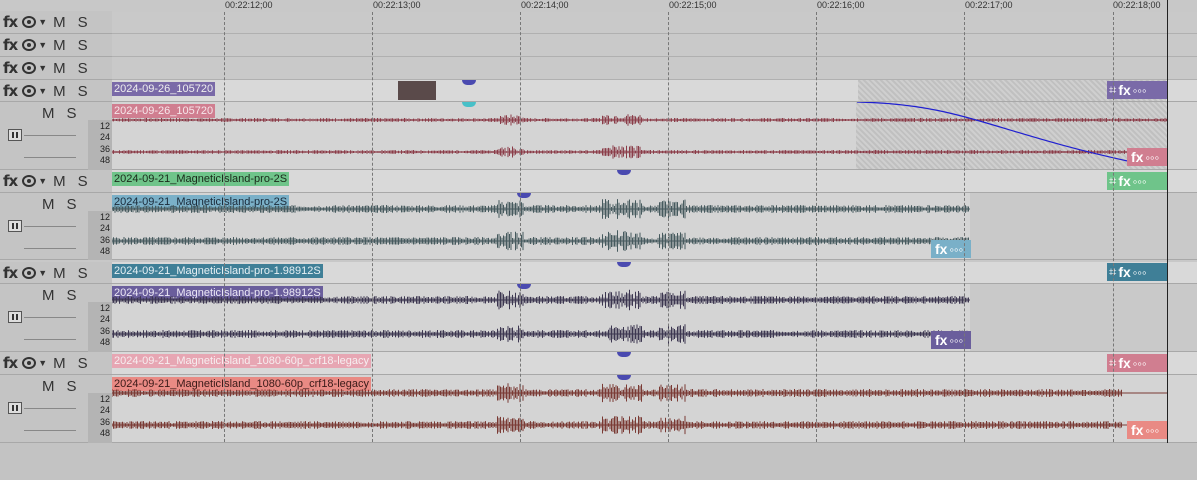  Describe the element at coordinates (654, 226) in the screenshot. I see `audio-clip-track-5: 2024-09-21_MagneticIsland-pro-2S` at that location.